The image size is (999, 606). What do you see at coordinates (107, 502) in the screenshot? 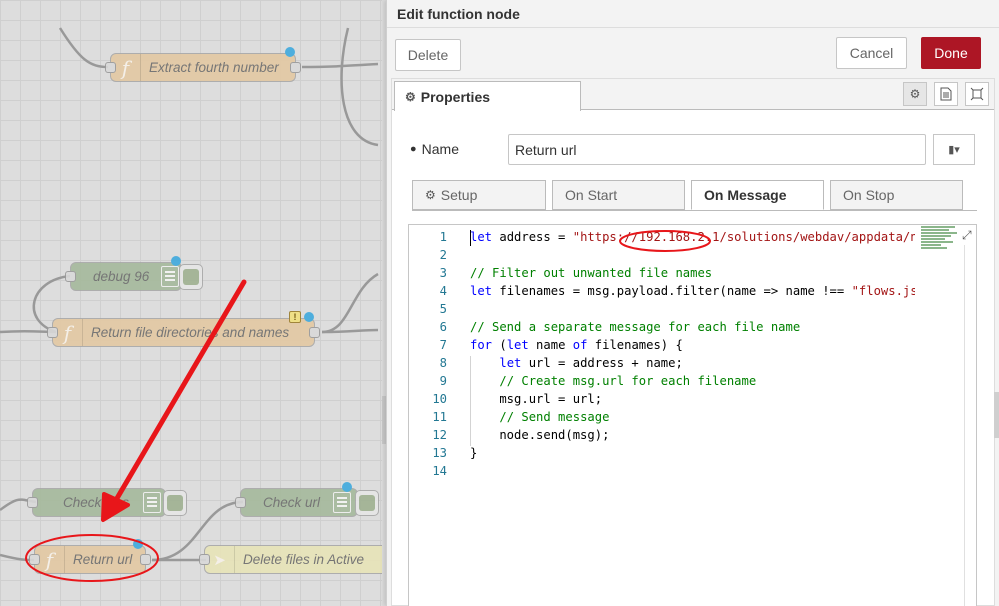
I see `debug-node-check-files: Check files` at bounding box center [107, 502].